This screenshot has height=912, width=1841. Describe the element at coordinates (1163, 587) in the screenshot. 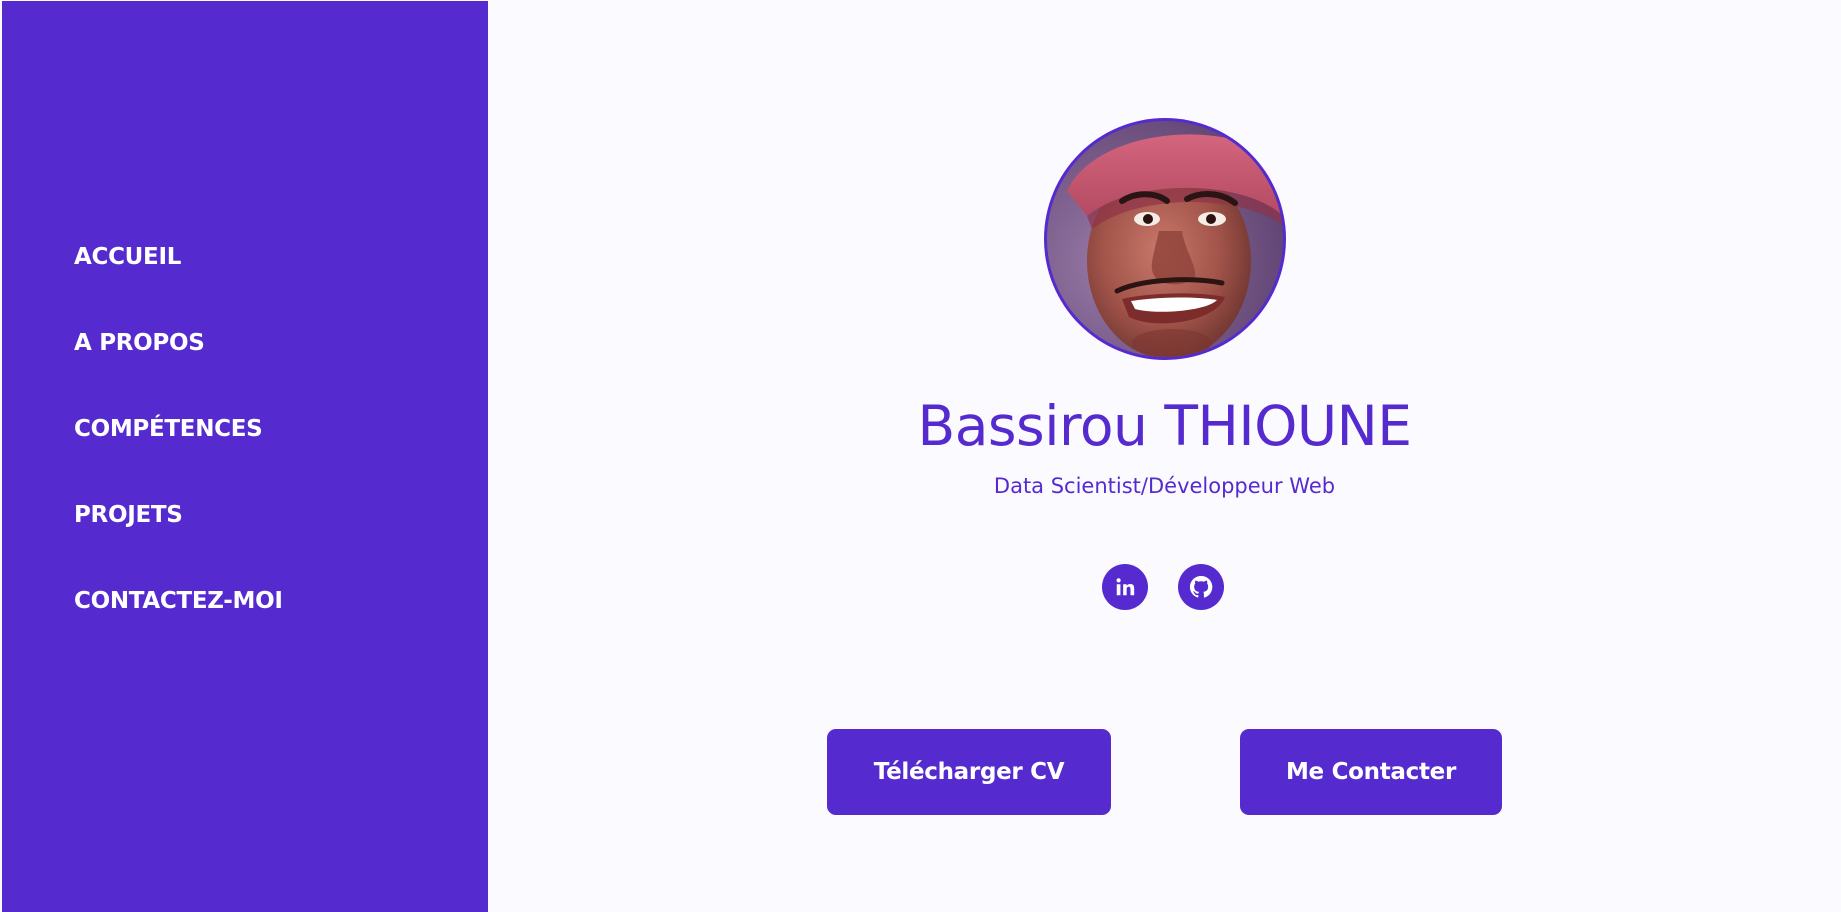

I see `social-links` at that location.